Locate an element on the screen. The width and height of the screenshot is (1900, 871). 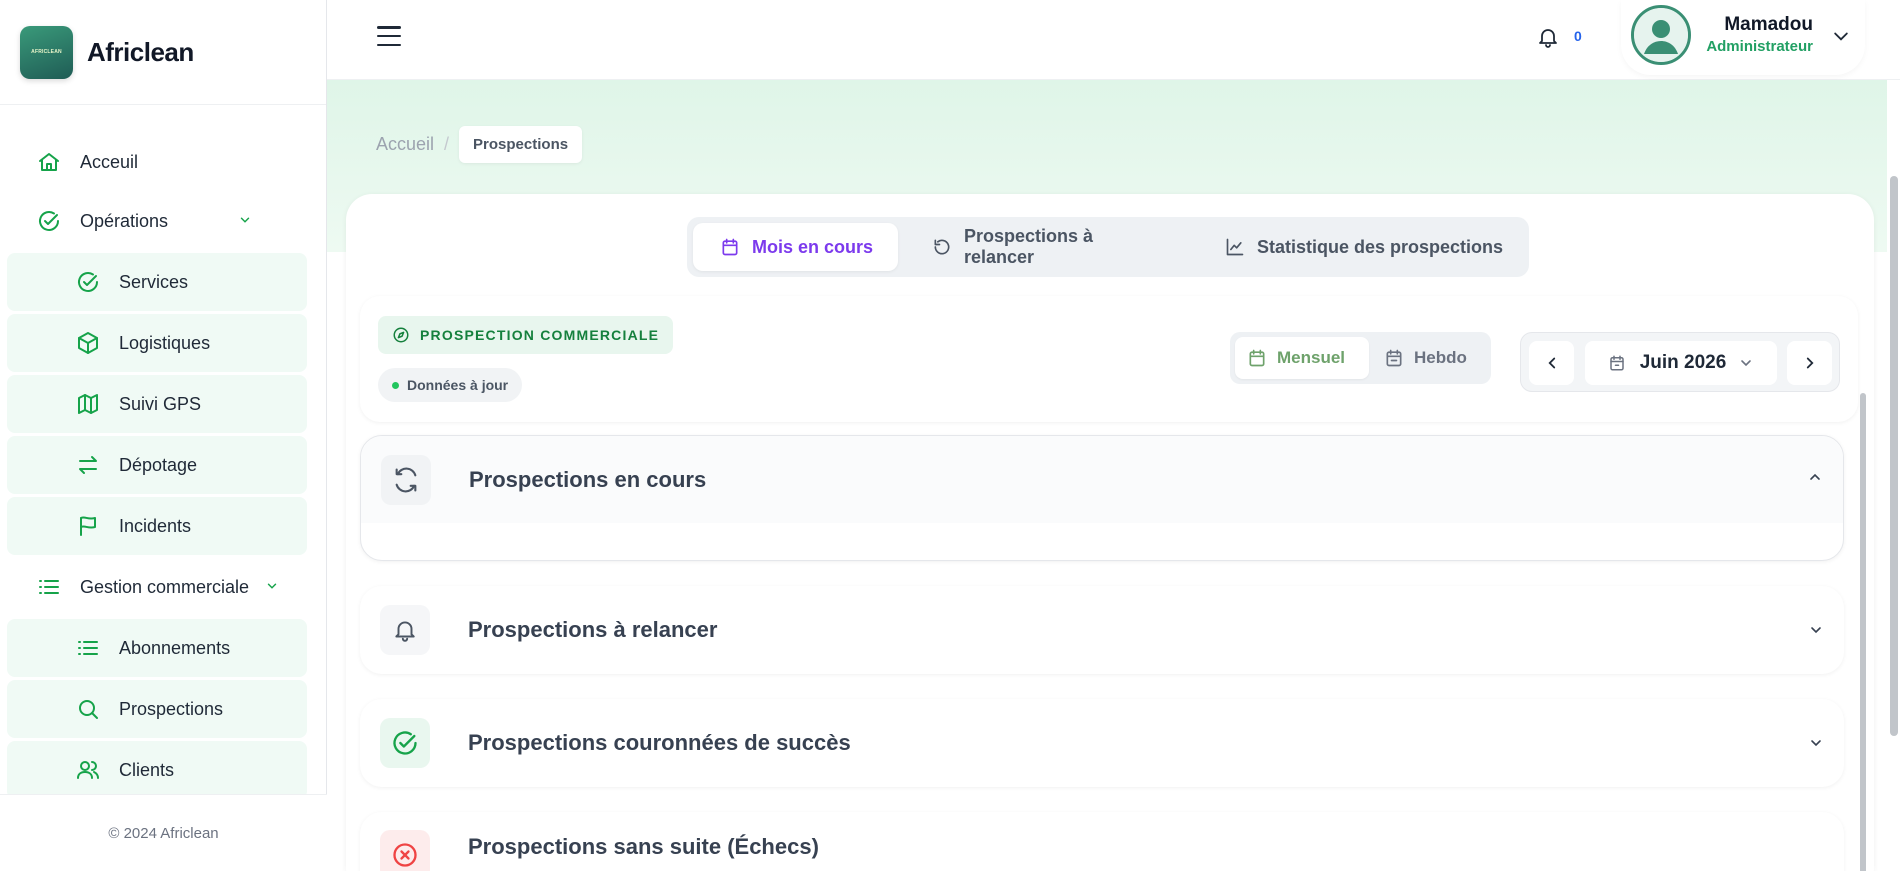
next-month-button is located at coordinates (1809, 363).